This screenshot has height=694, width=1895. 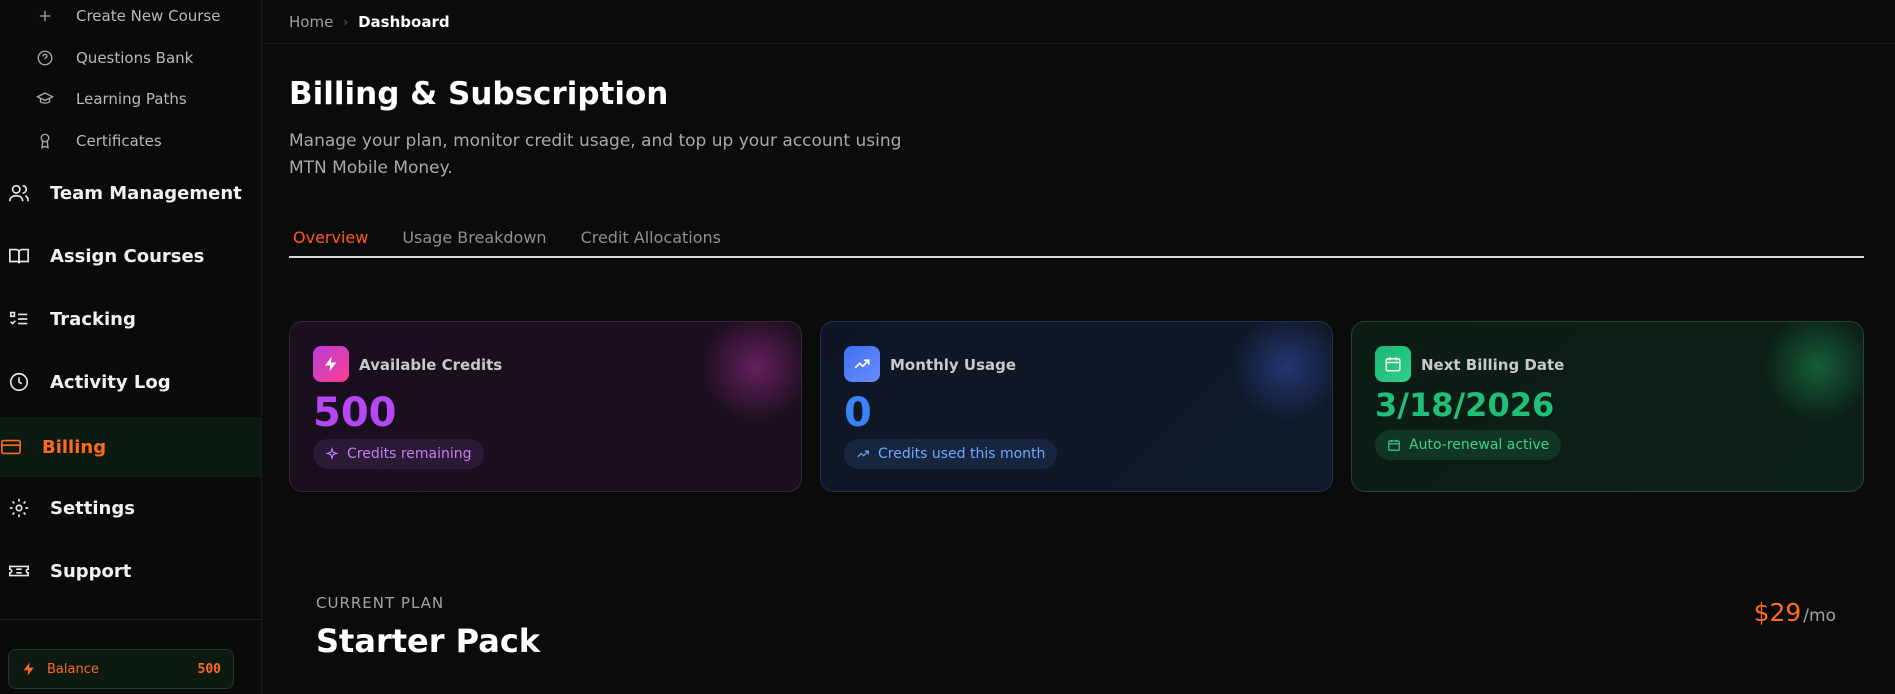 What do you see at coordinates (93, 319) in the screenshot?
I see `sidebar-item-label: Tracking` at bounding box center [93, 319].